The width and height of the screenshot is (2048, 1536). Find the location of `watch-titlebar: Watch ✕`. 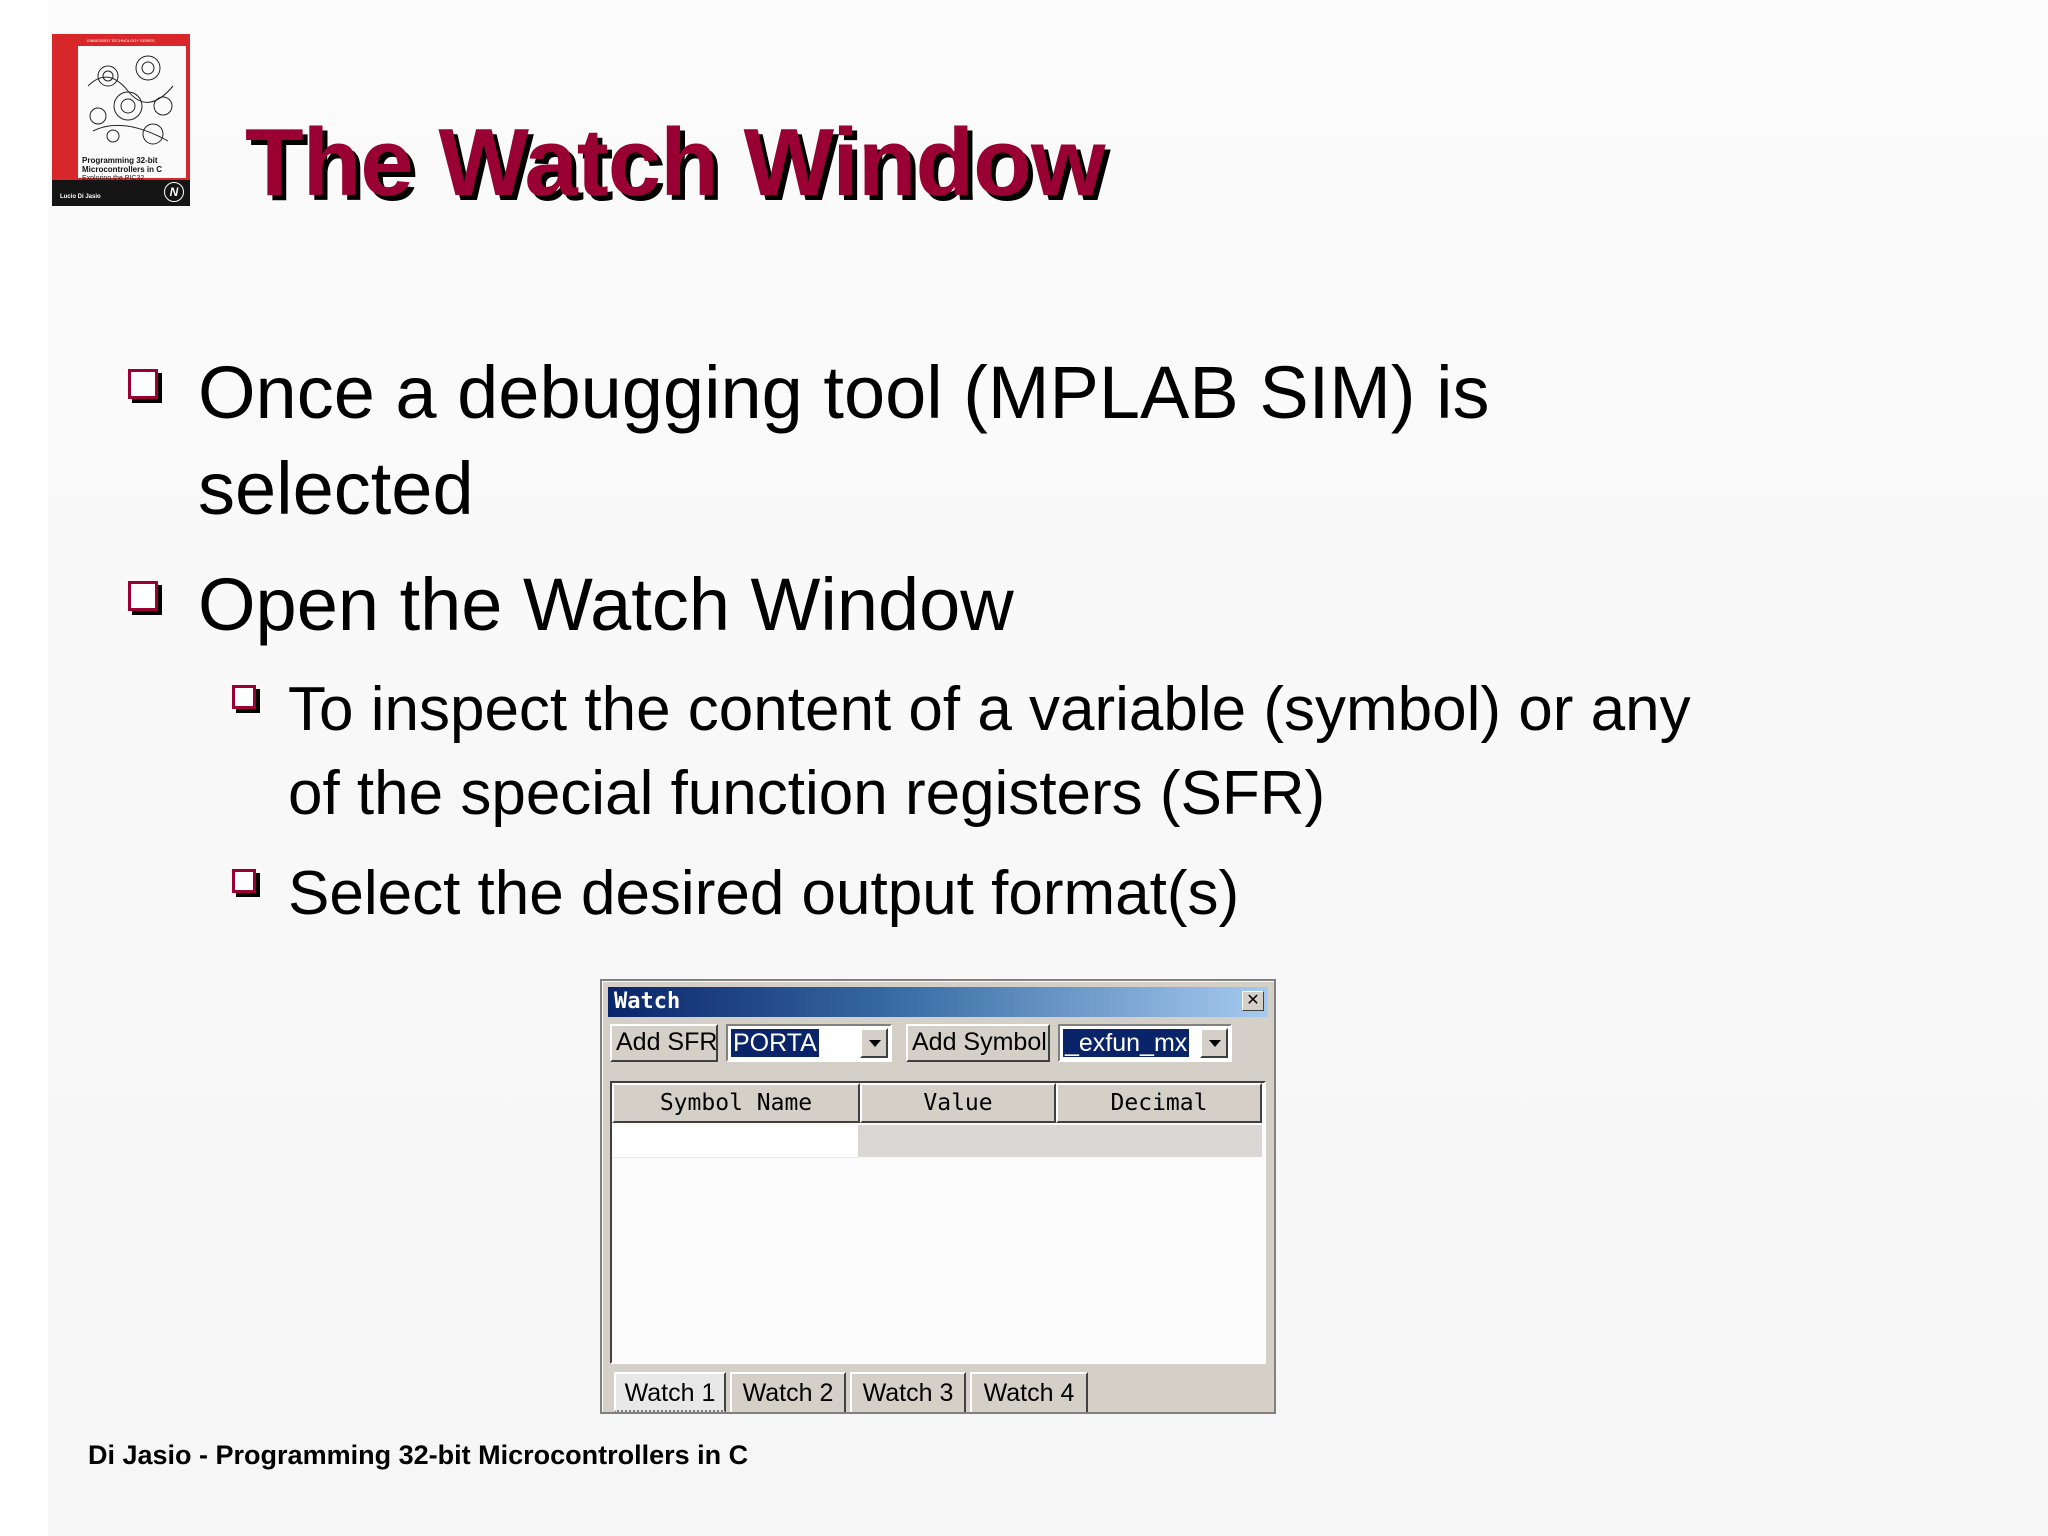

watch-titlebar: Watch ✕ is located at coordinates (938, 1002).